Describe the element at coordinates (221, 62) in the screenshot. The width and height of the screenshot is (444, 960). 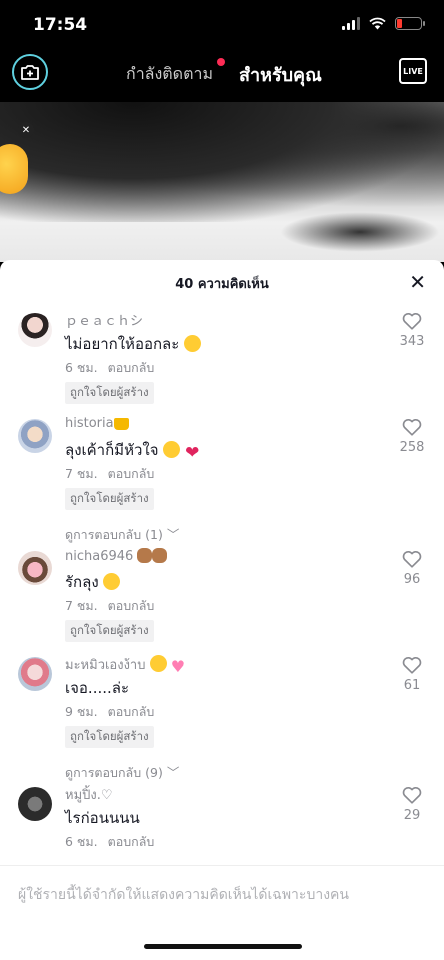
I see `notification-dot` at that location.